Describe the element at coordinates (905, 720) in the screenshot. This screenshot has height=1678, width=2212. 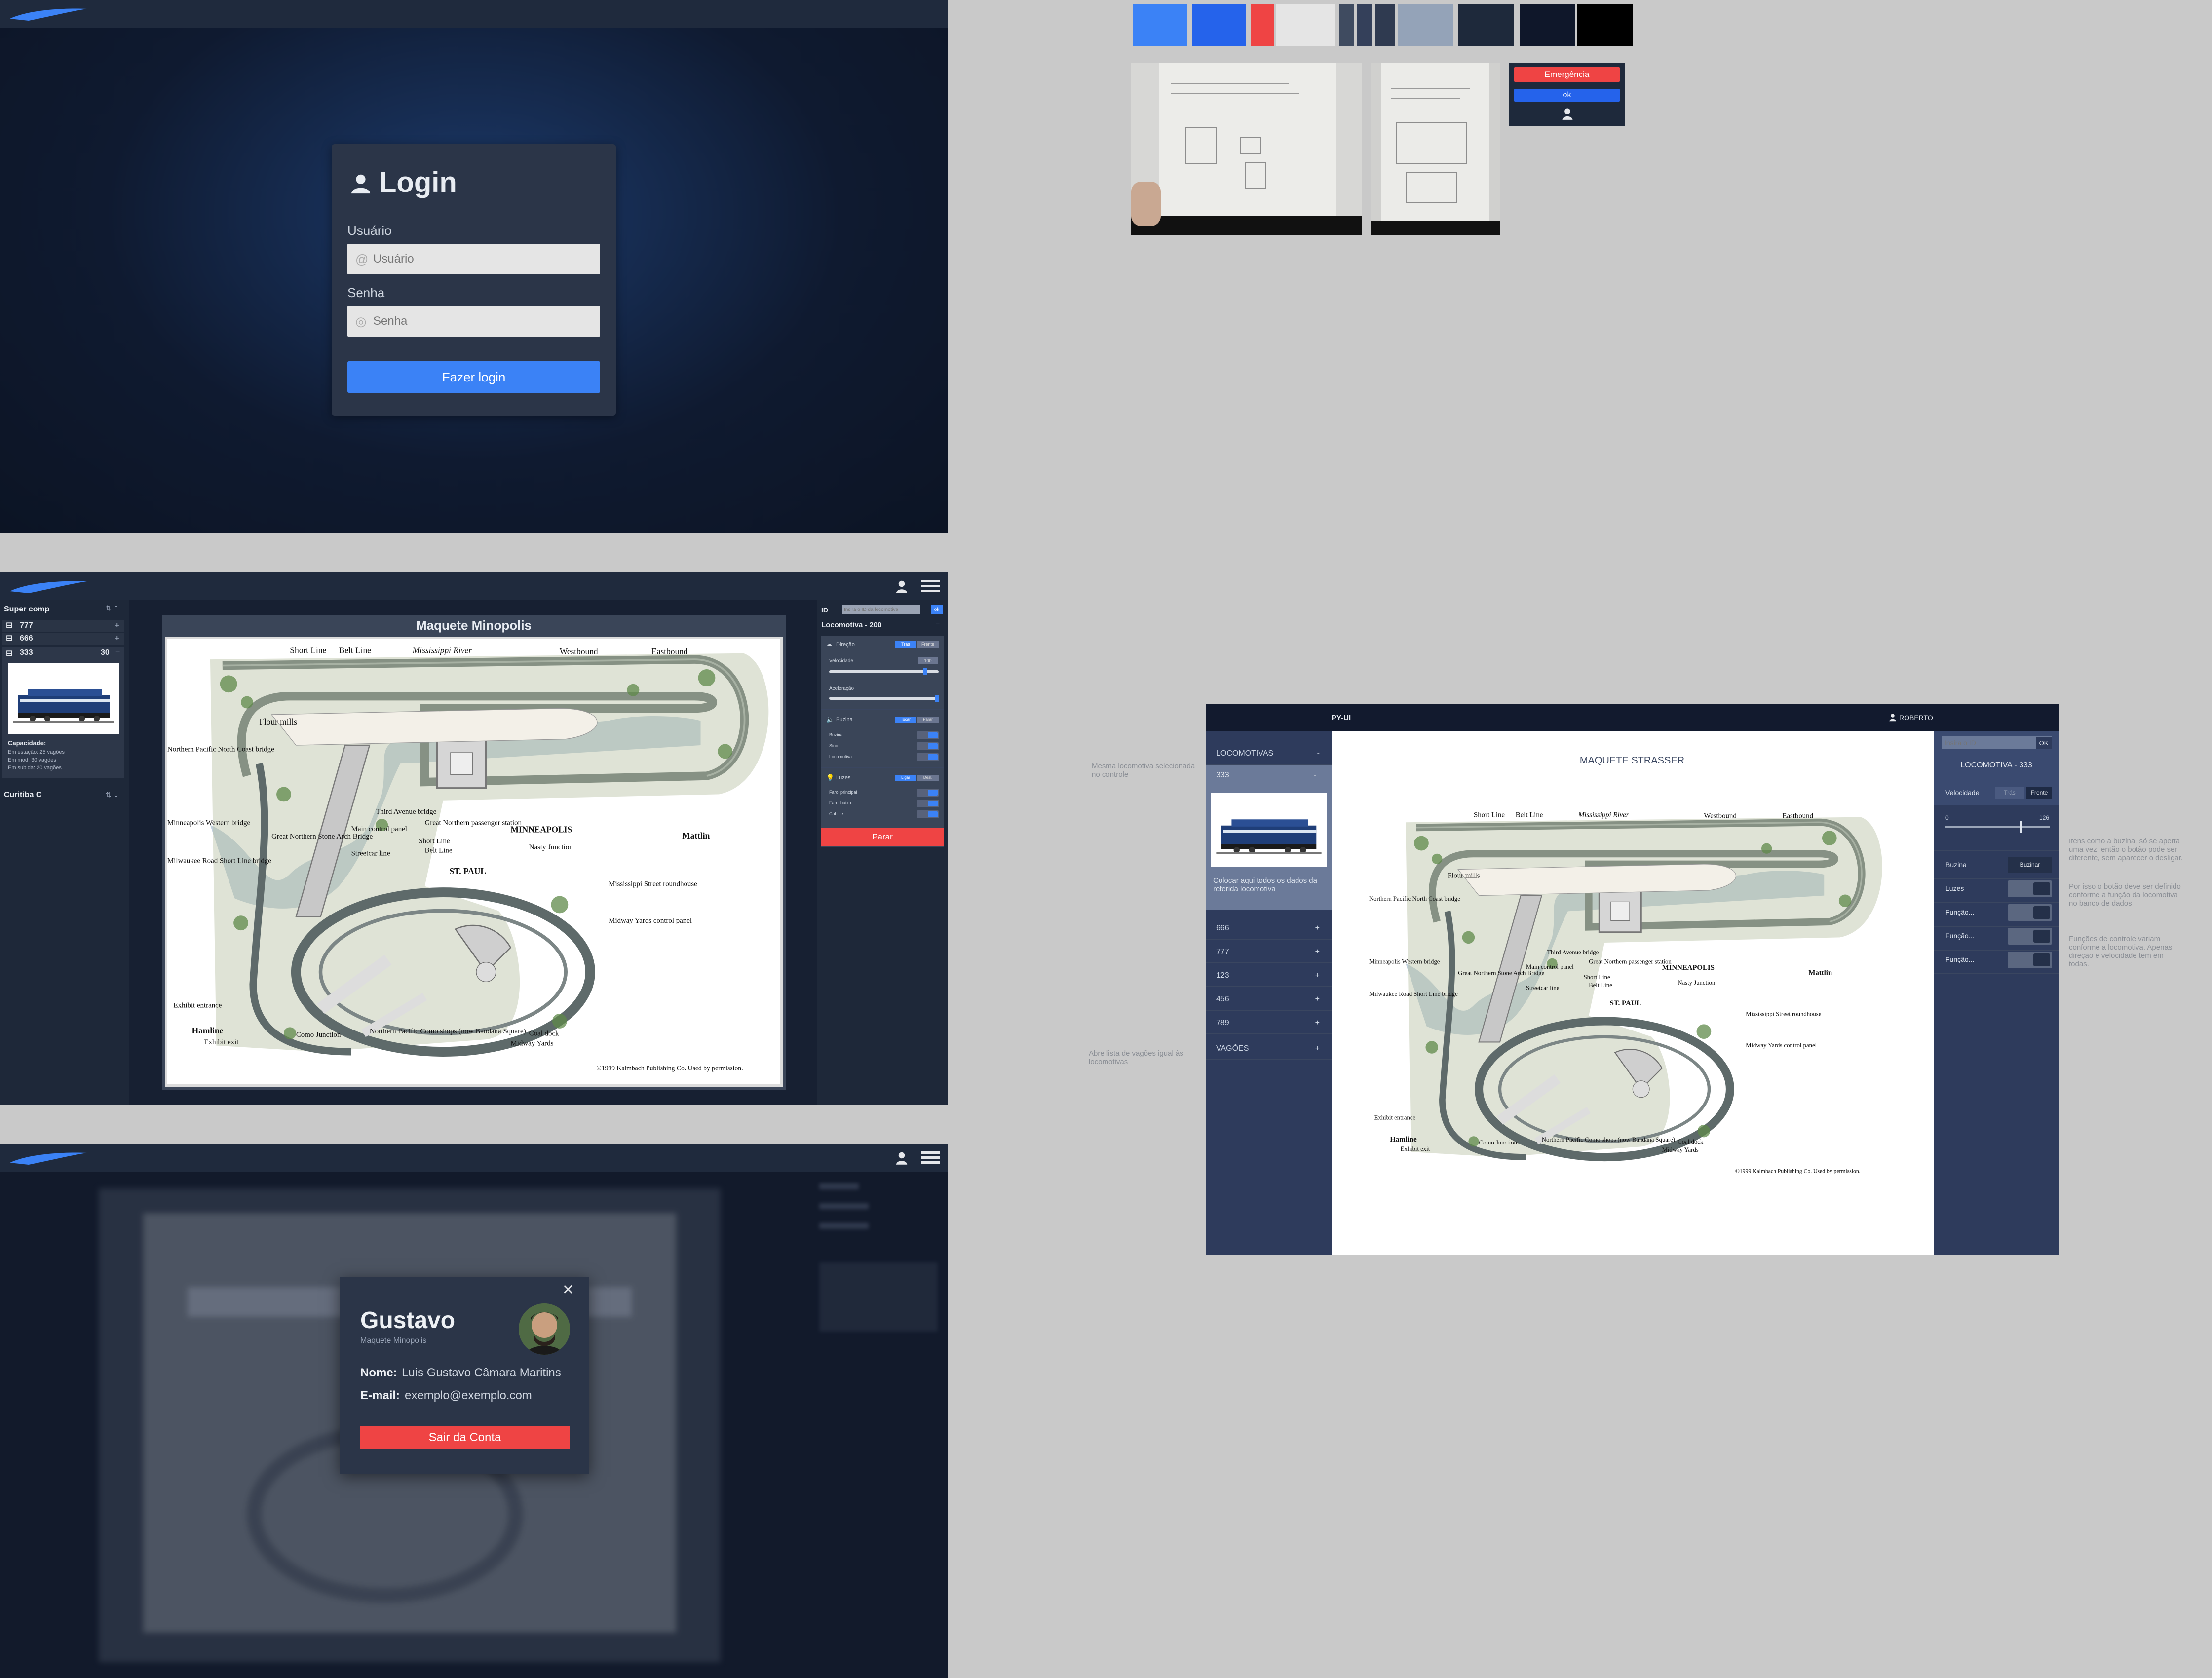
I see `horn-on: Tocar` at that location.